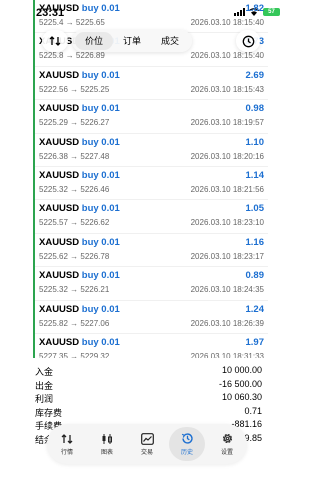  Describe the element at coordinates (253, 410) in the screenshot. I see `summary-value: 0.71` at that location.